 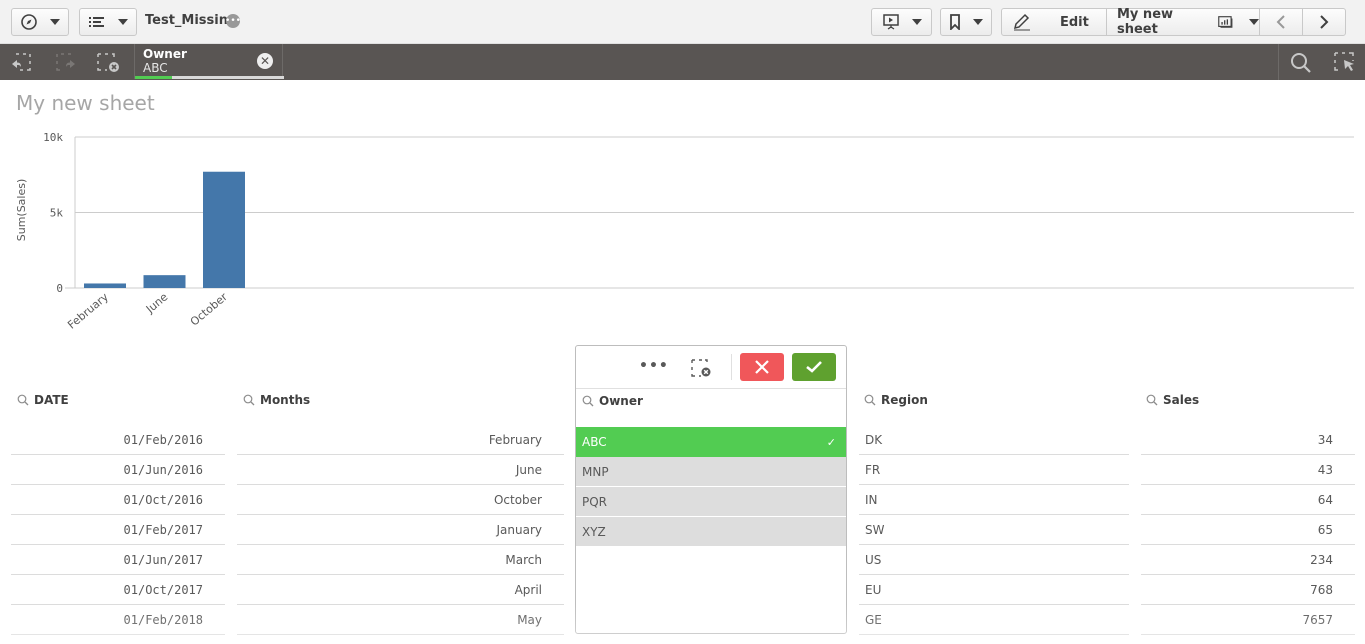 What do you see at coordinates (901, 22) in the screenshot?
I see `story-button` at bounding box center [901, 22].